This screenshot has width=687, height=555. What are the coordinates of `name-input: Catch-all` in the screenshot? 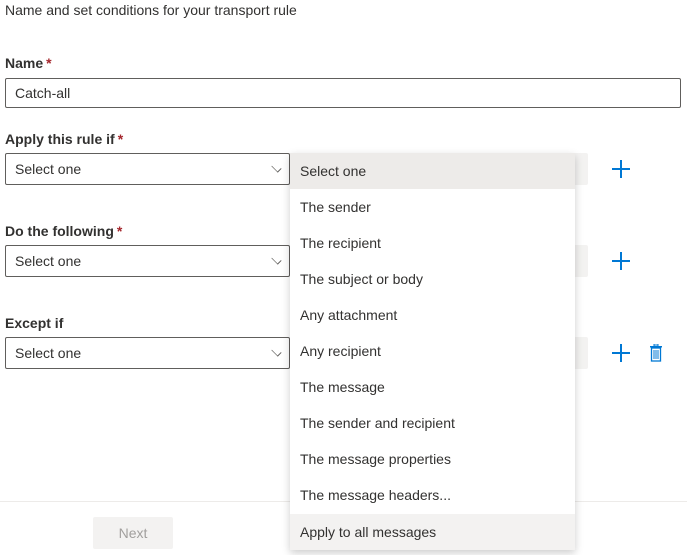 It's located at (343, 93).